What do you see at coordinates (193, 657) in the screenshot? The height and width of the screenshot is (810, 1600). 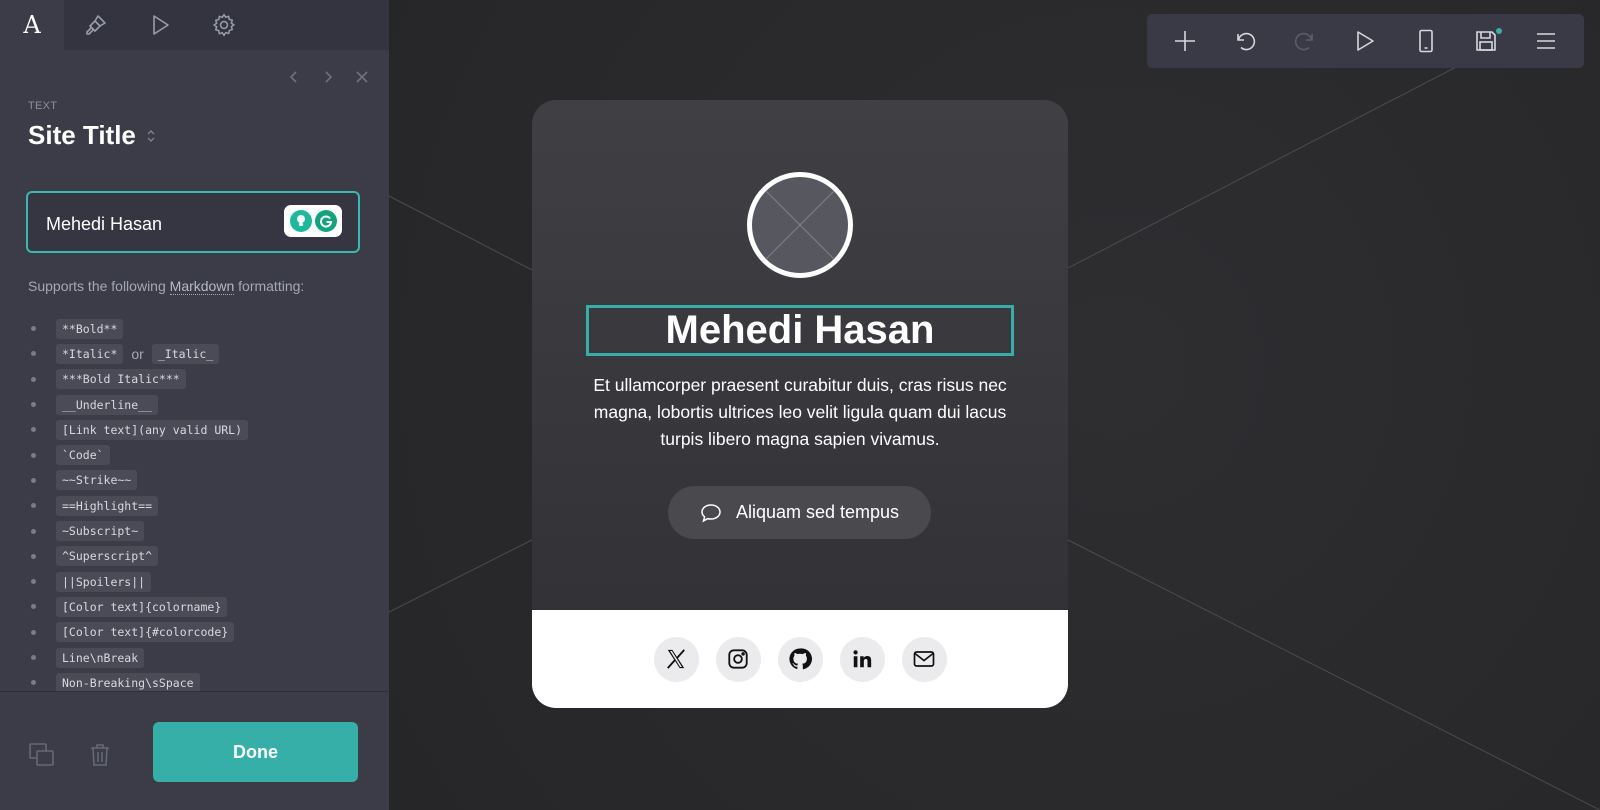 I see `list-item: Line\nBreak` at bounding box center [193, 657].